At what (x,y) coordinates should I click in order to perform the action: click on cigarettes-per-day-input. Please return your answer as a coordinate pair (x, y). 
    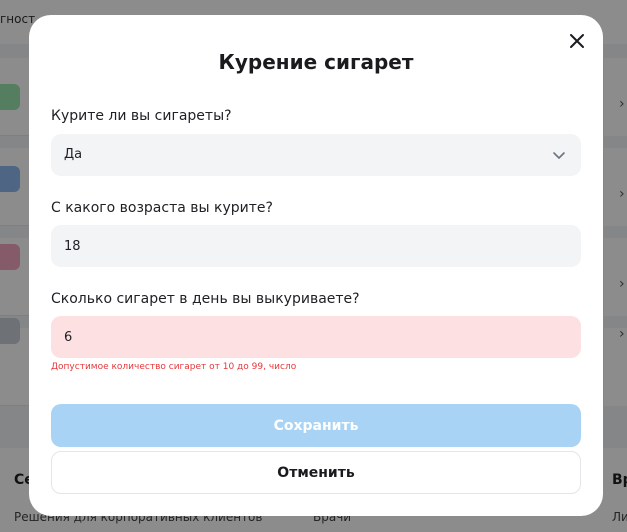
    Looking at the image, I should click on (316, 337).